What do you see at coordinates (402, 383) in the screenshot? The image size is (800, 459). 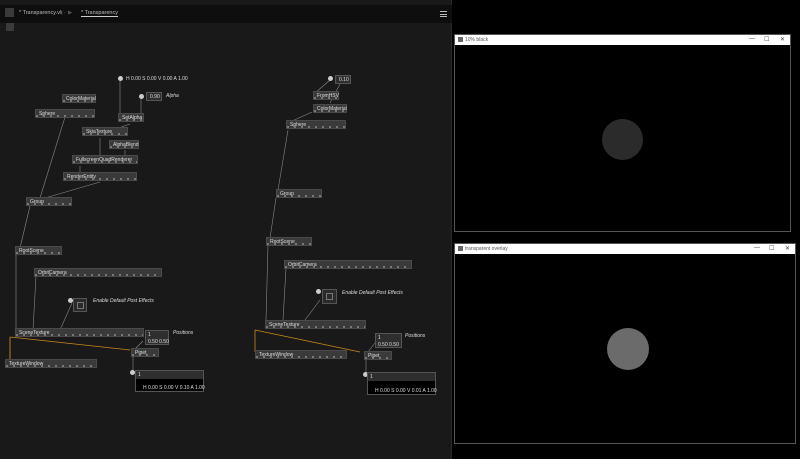 I see `result-iobox-right: 1 H 0.00 S 0.00 V 0.01 A 1.00` at bounding box center [402, 383].